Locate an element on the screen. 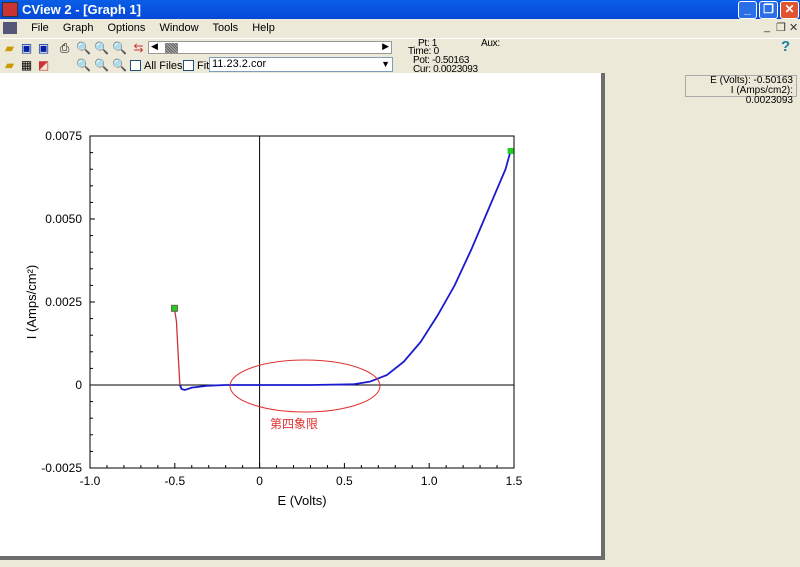  save-as-icon: ▣ is located at coordinates (43, 48).